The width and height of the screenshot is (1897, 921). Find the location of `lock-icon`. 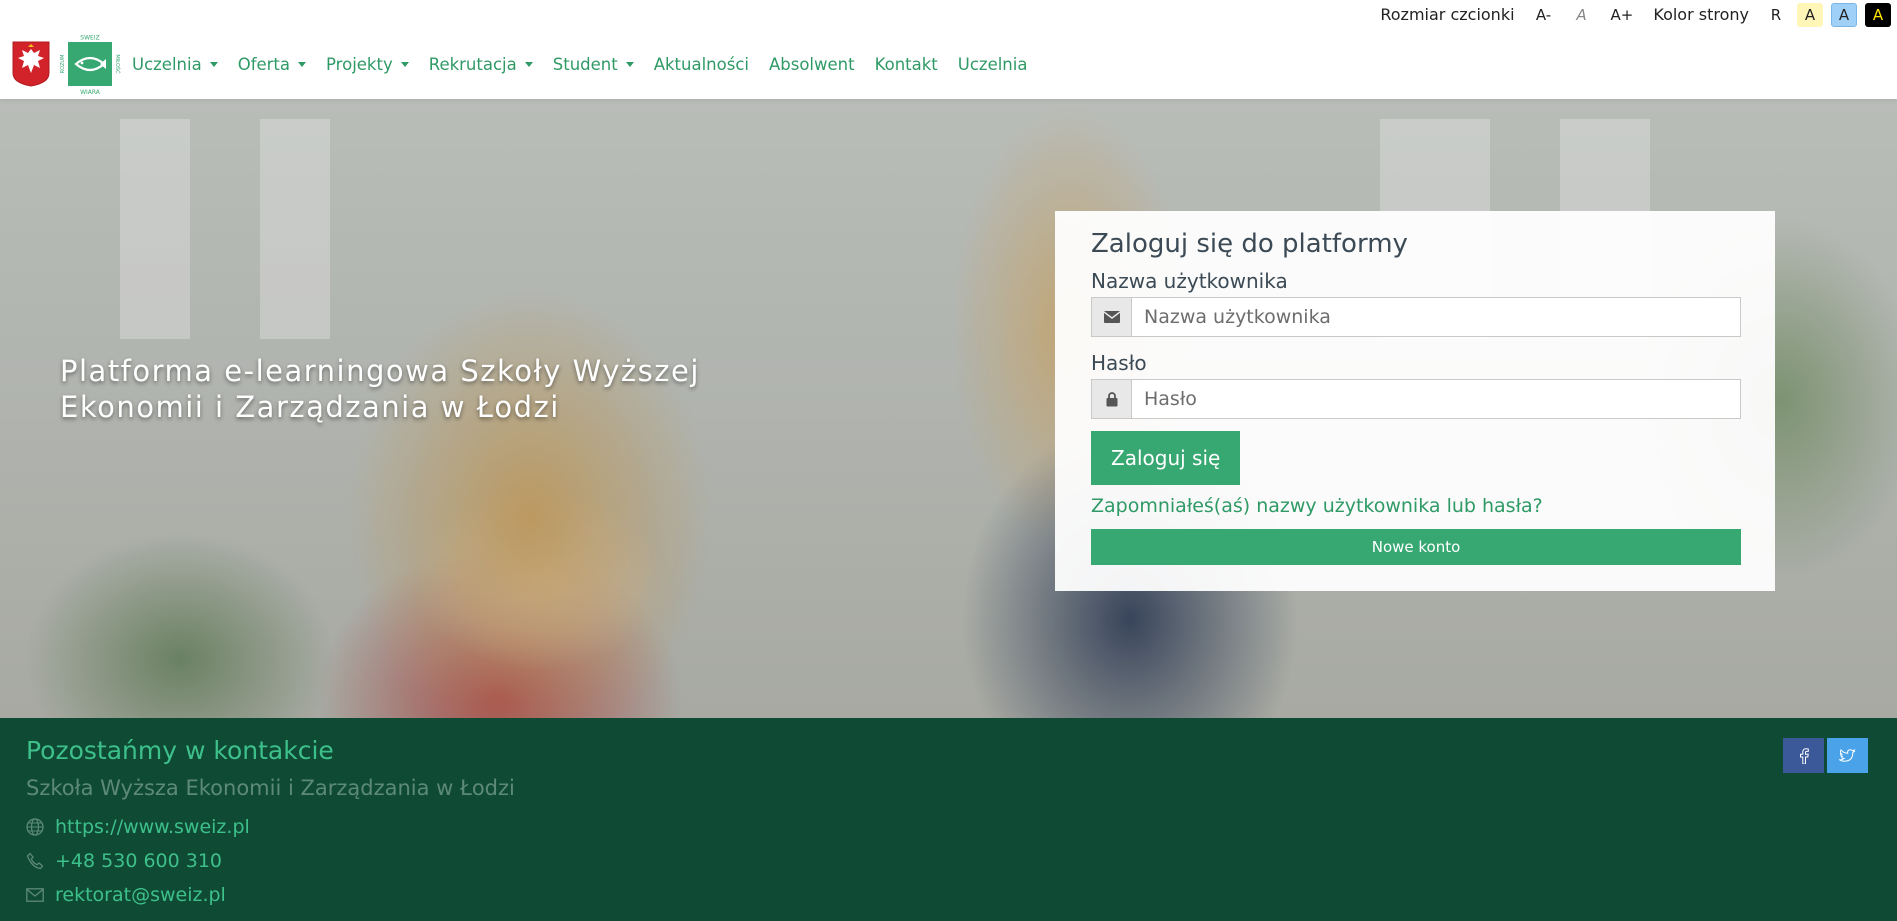

lock-icon is located at coordinates (1112, 399).